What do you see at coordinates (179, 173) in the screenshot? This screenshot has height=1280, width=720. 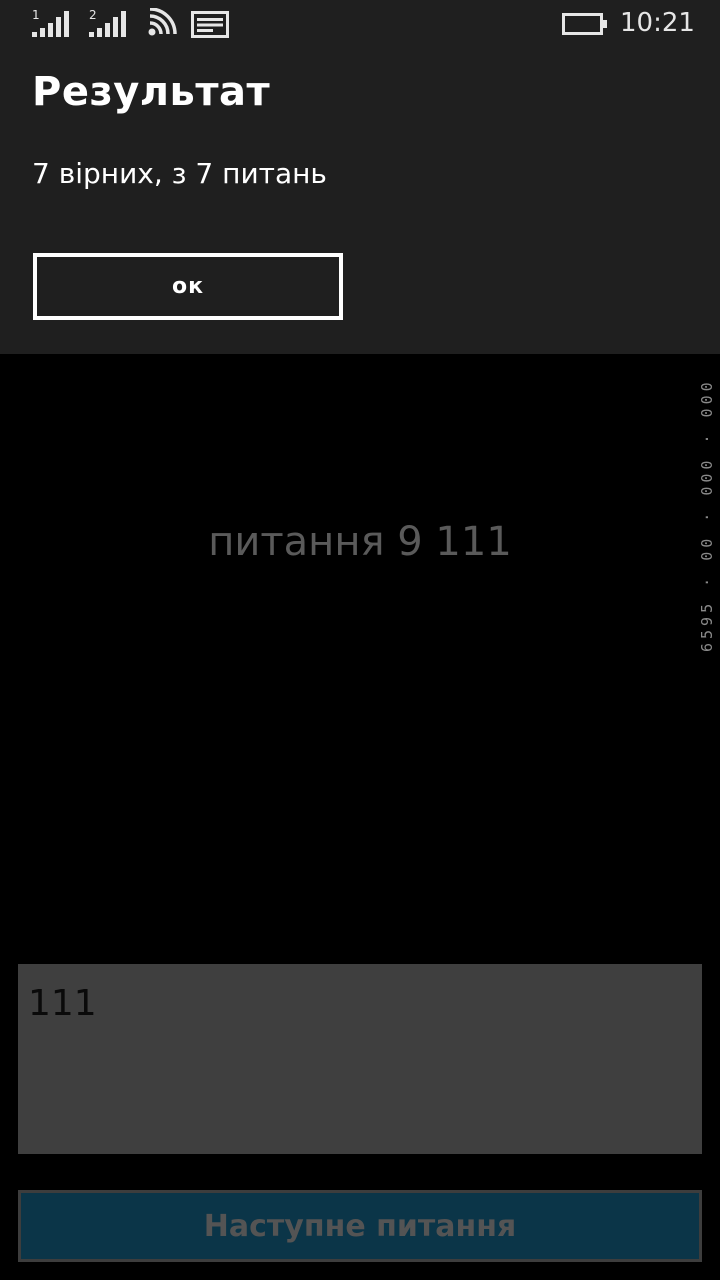 I see `dialog-message: 7 вірних, з 7 питань` at bounding box center [179, 173].